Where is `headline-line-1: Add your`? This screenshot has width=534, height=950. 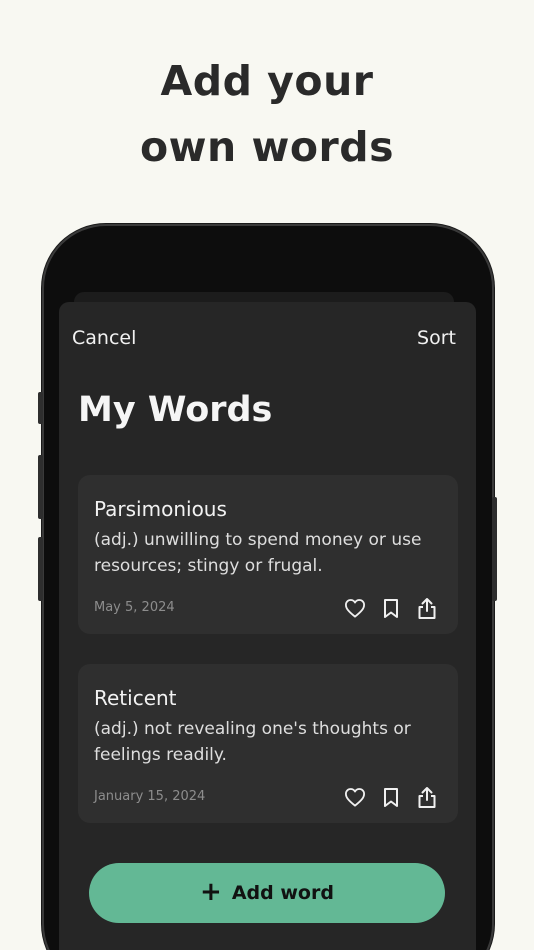
headline-line-1: Add your is located at coordinates (267, 81).